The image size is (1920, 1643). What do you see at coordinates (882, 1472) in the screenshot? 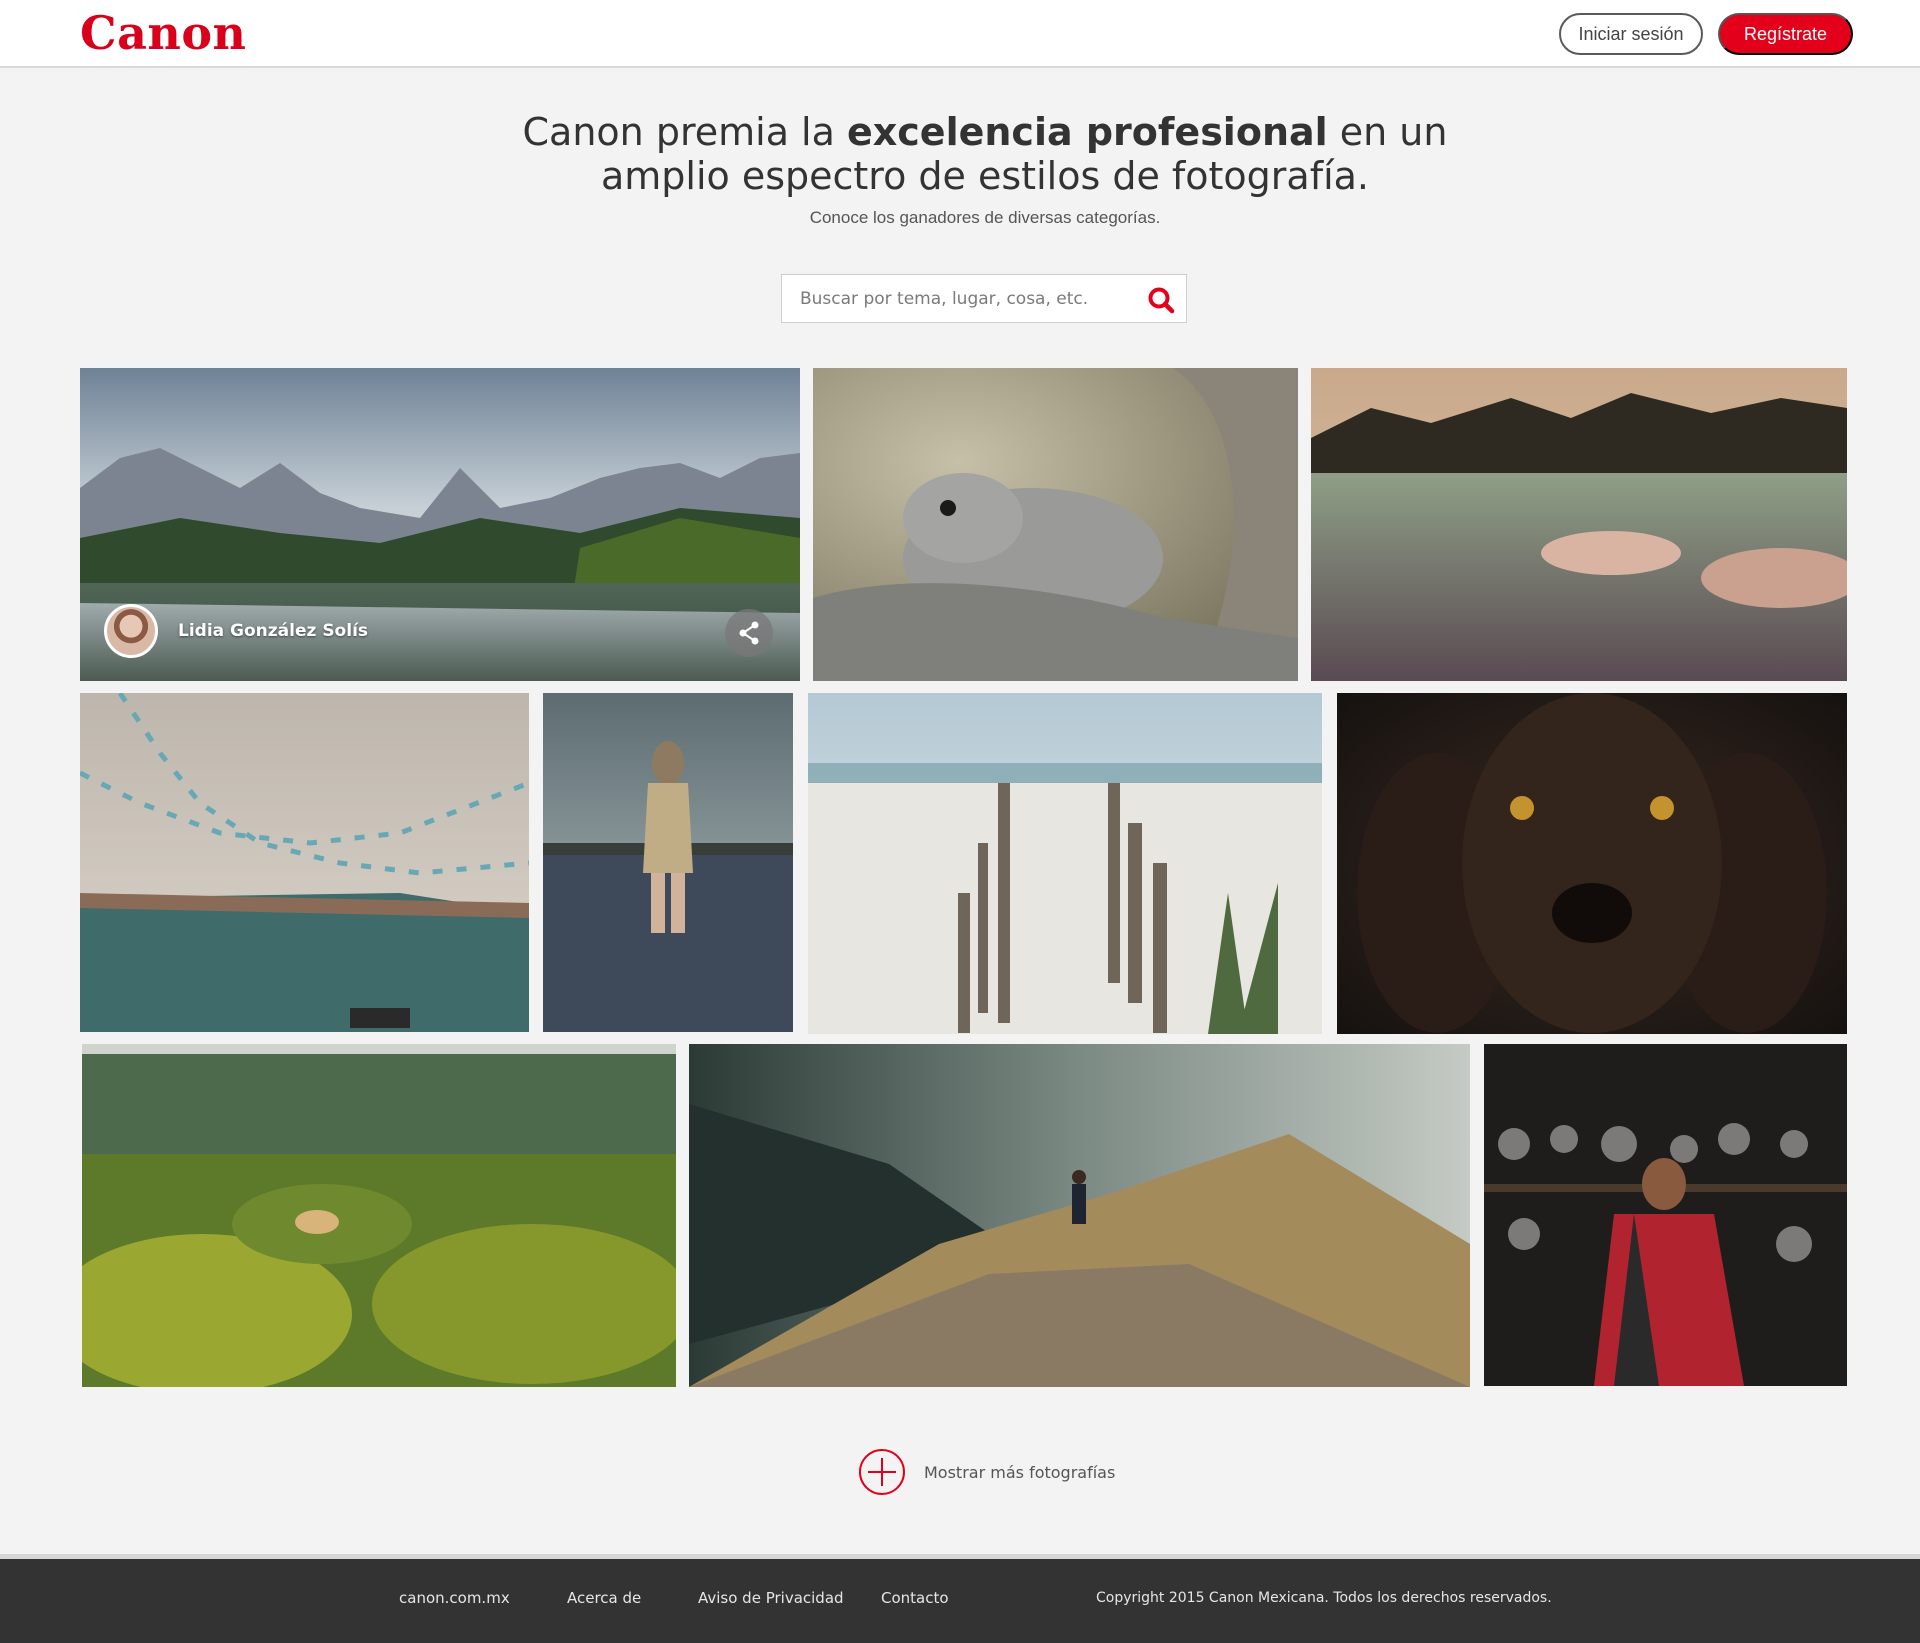
I see `plus-icon` at bounding box center [882, 1472].